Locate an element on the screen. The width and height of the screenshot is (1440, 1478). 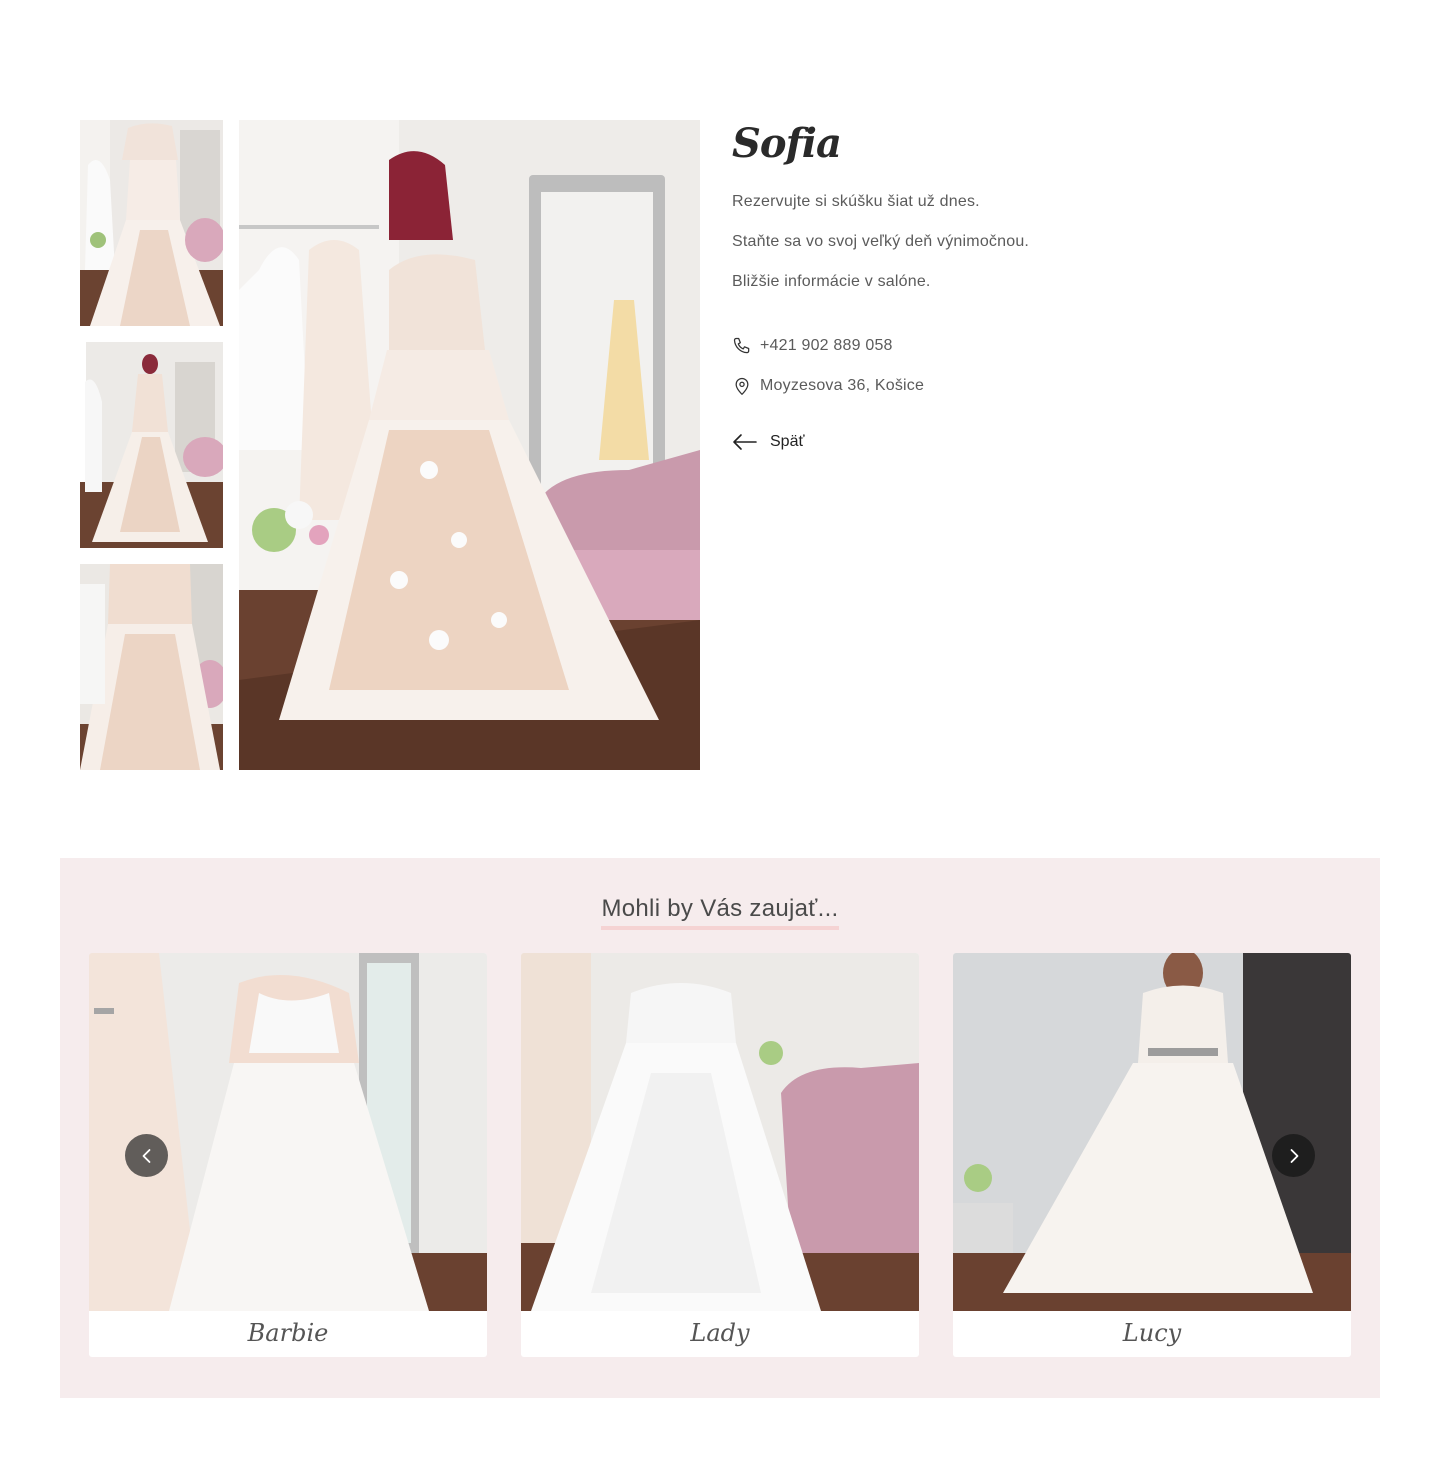
product-title: Sofia is located at coordinates (787, 143).